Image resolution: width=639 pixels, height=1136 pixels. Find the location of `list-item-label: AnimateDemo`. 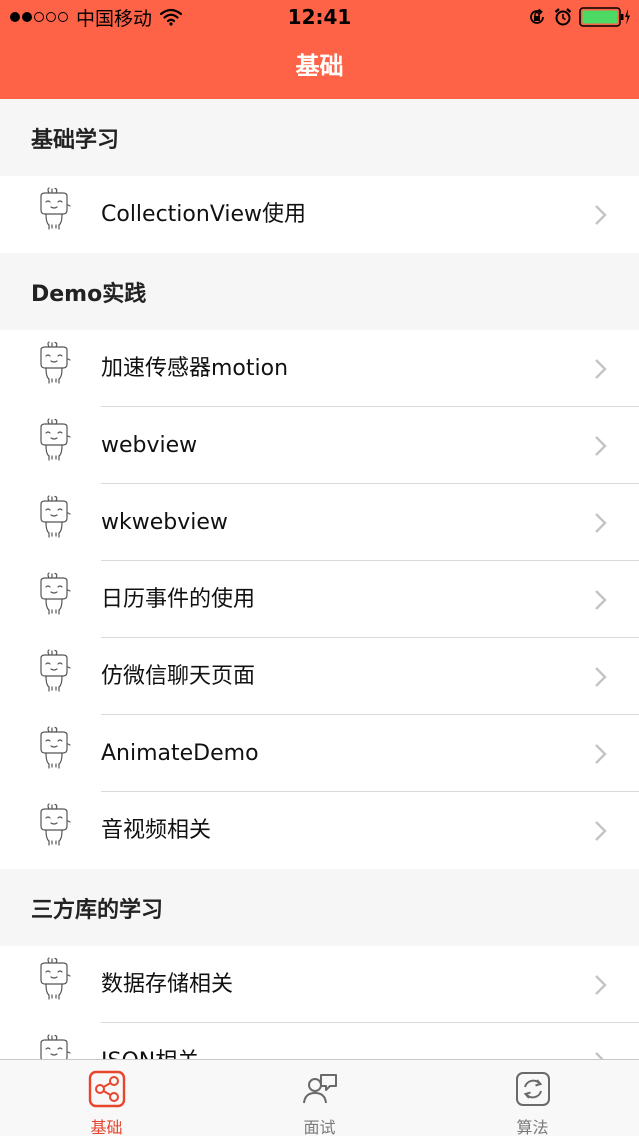

list-item-label: AnimateDemo is located at coordinates (180, 753).